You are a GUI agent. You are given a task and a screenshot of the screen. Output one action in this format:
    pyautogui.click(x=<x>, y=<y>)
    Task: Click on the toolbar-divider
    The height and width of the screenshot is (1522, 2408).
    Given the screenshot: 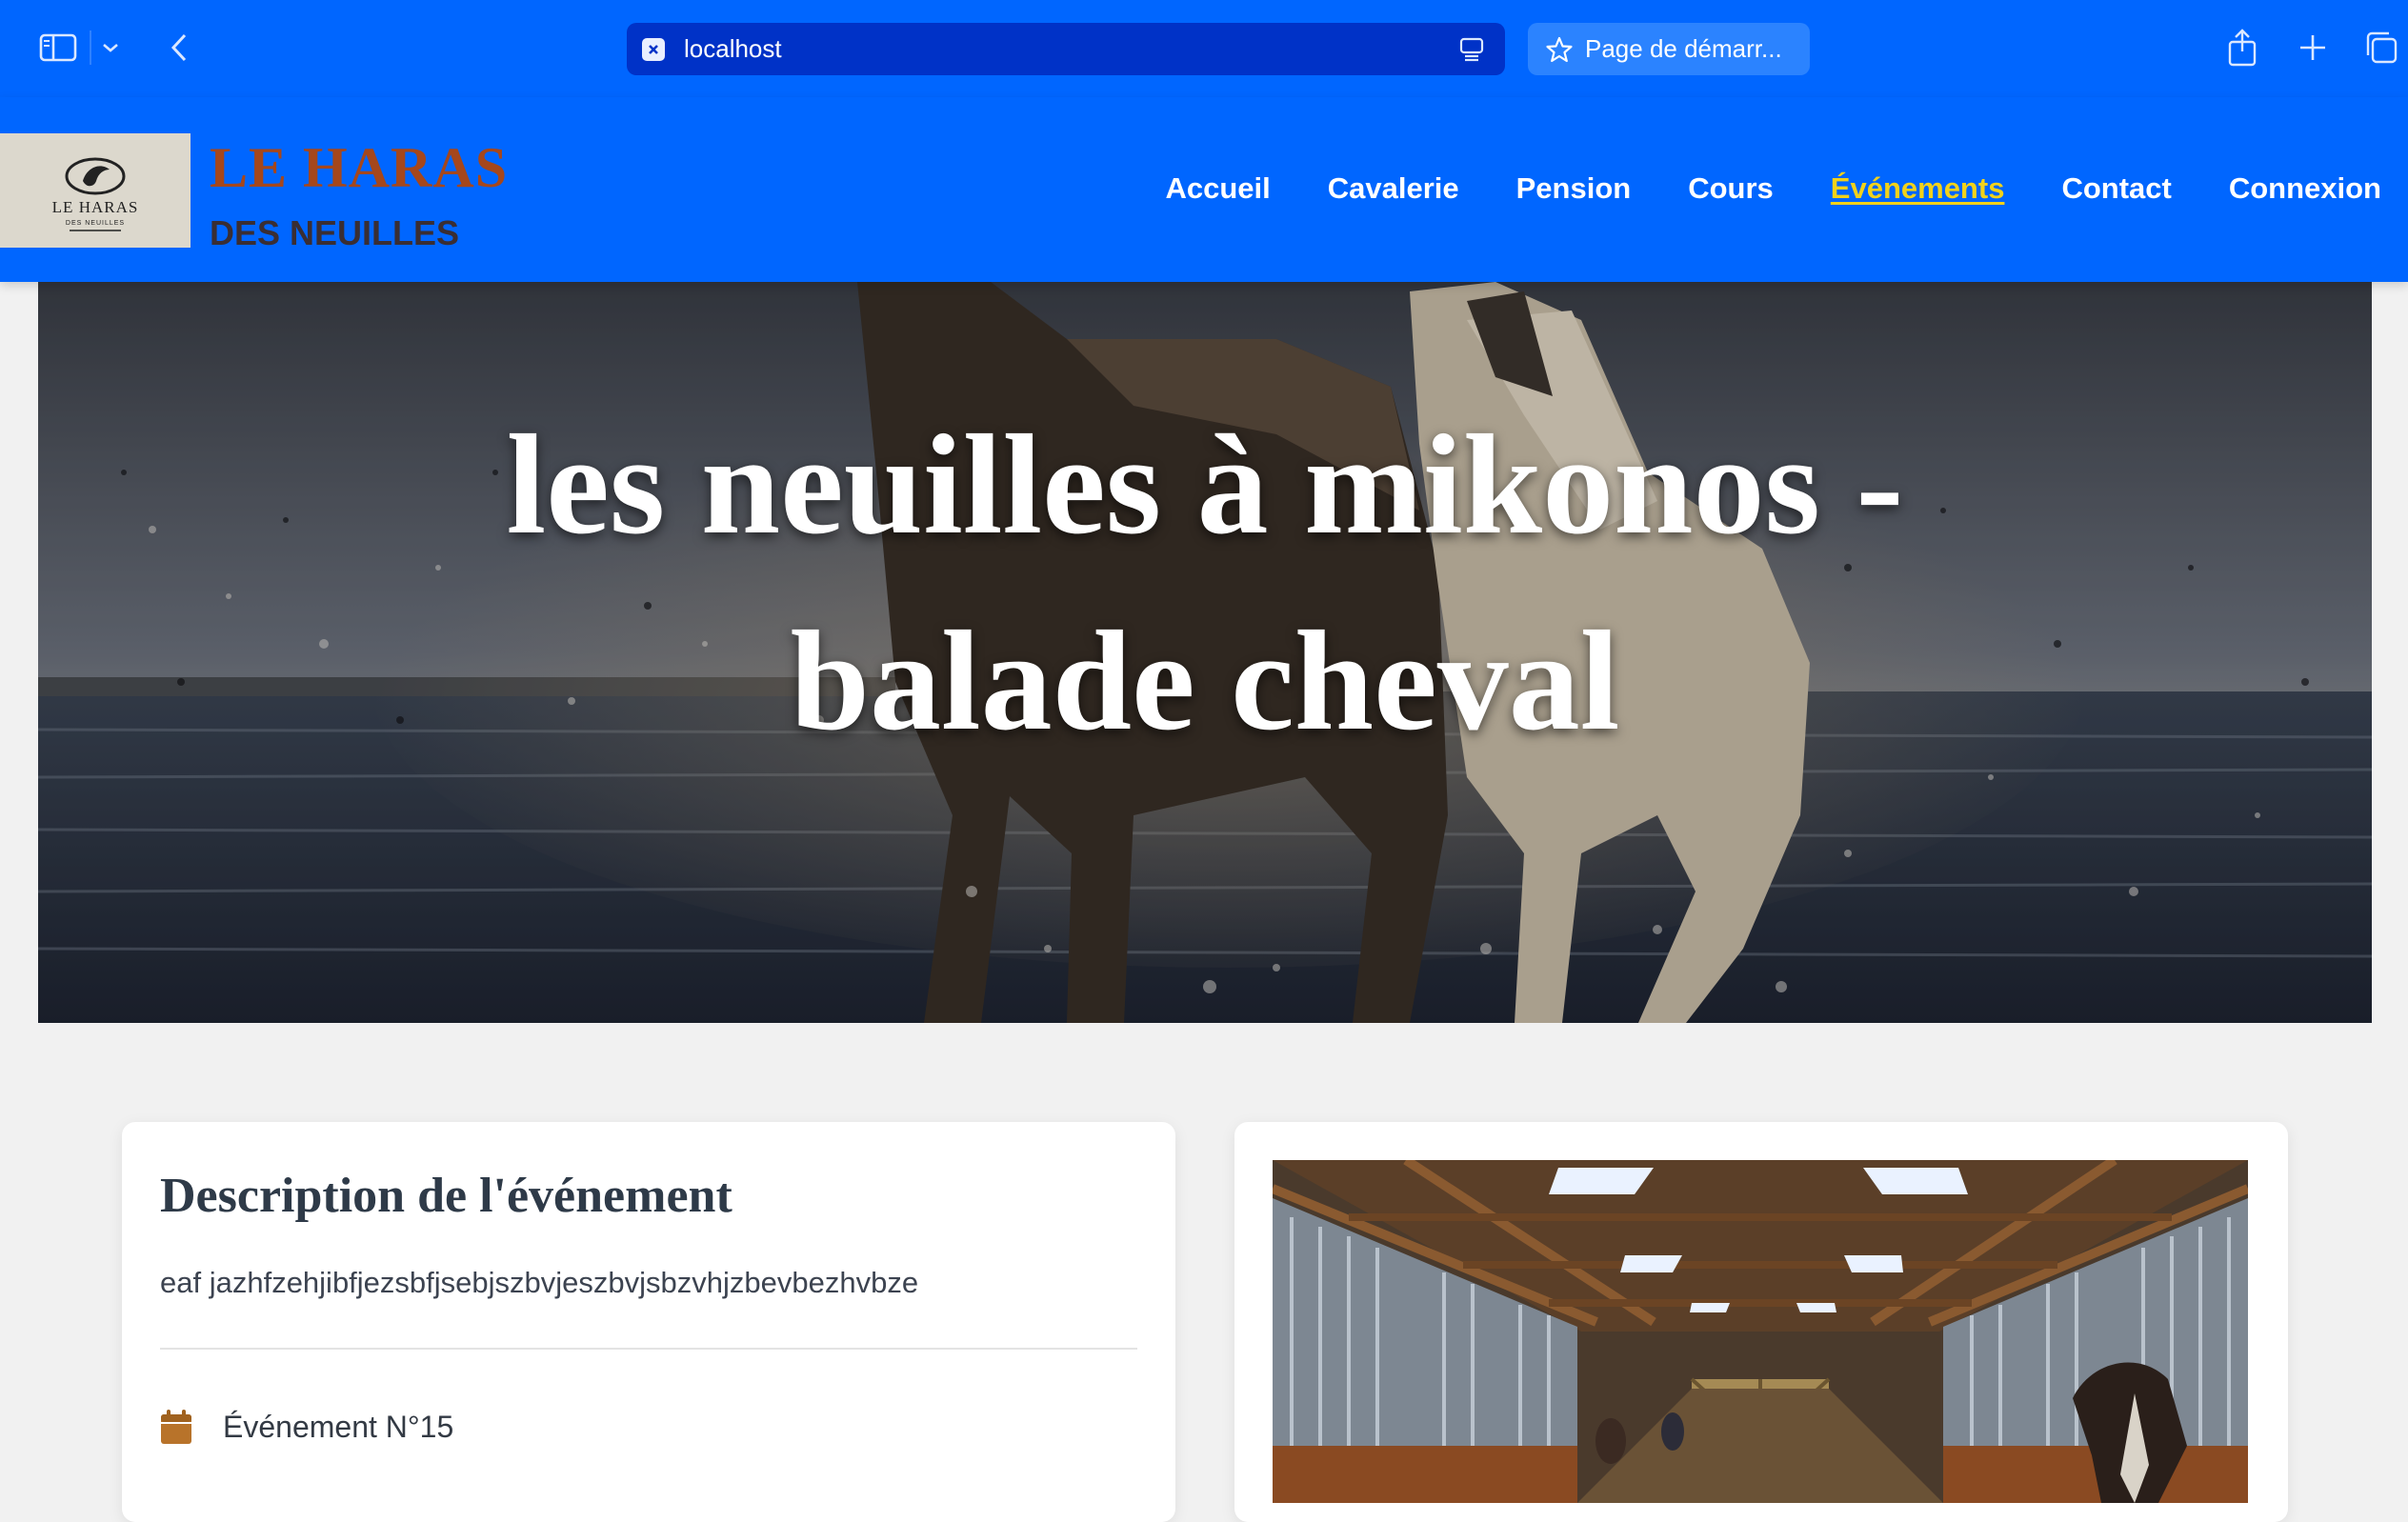 What is the action you would take?
    pyautogui.click(x=90, y=47)
    